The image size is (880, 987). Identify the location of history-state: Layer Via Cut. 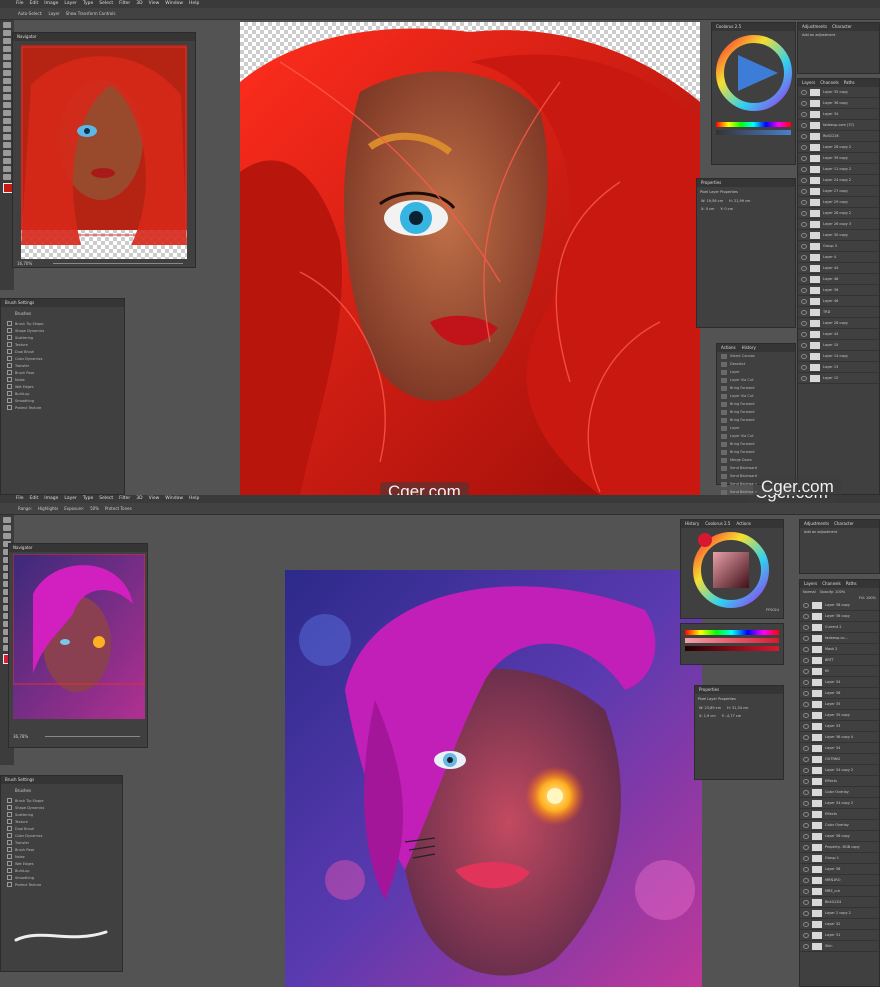
(756, 380).